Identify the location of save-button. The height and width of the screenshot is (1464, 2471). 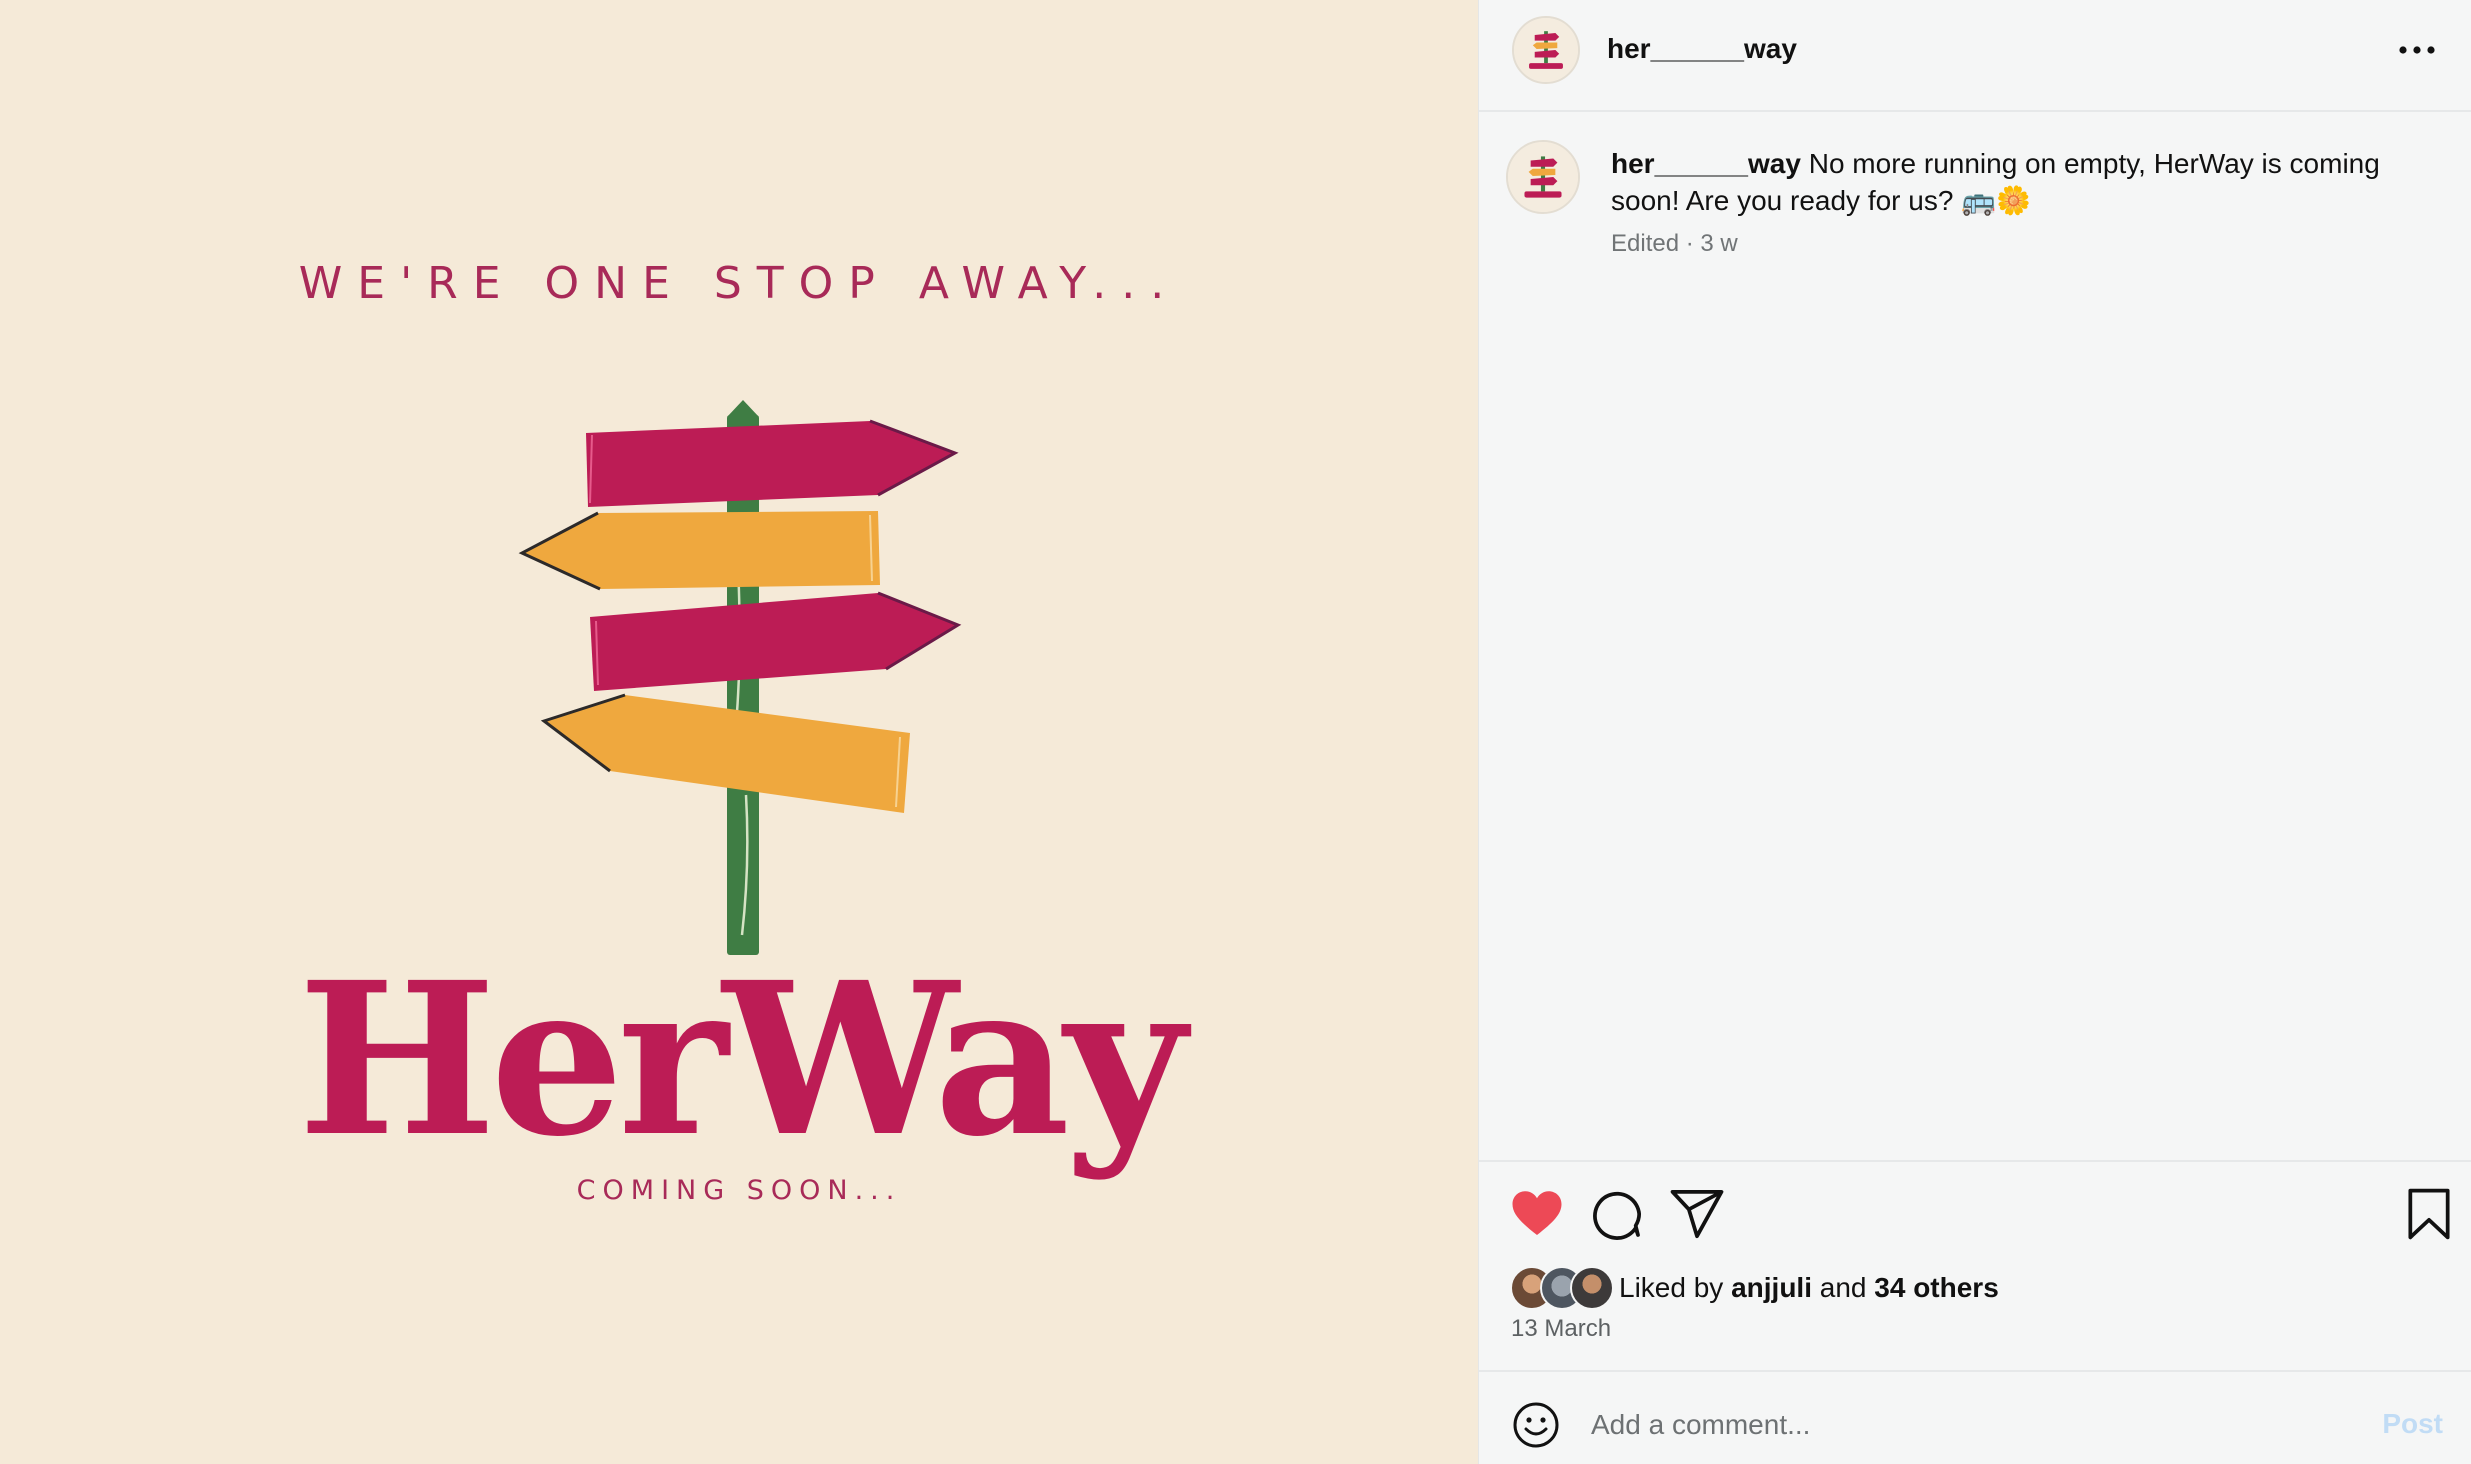
(2429, 1214).